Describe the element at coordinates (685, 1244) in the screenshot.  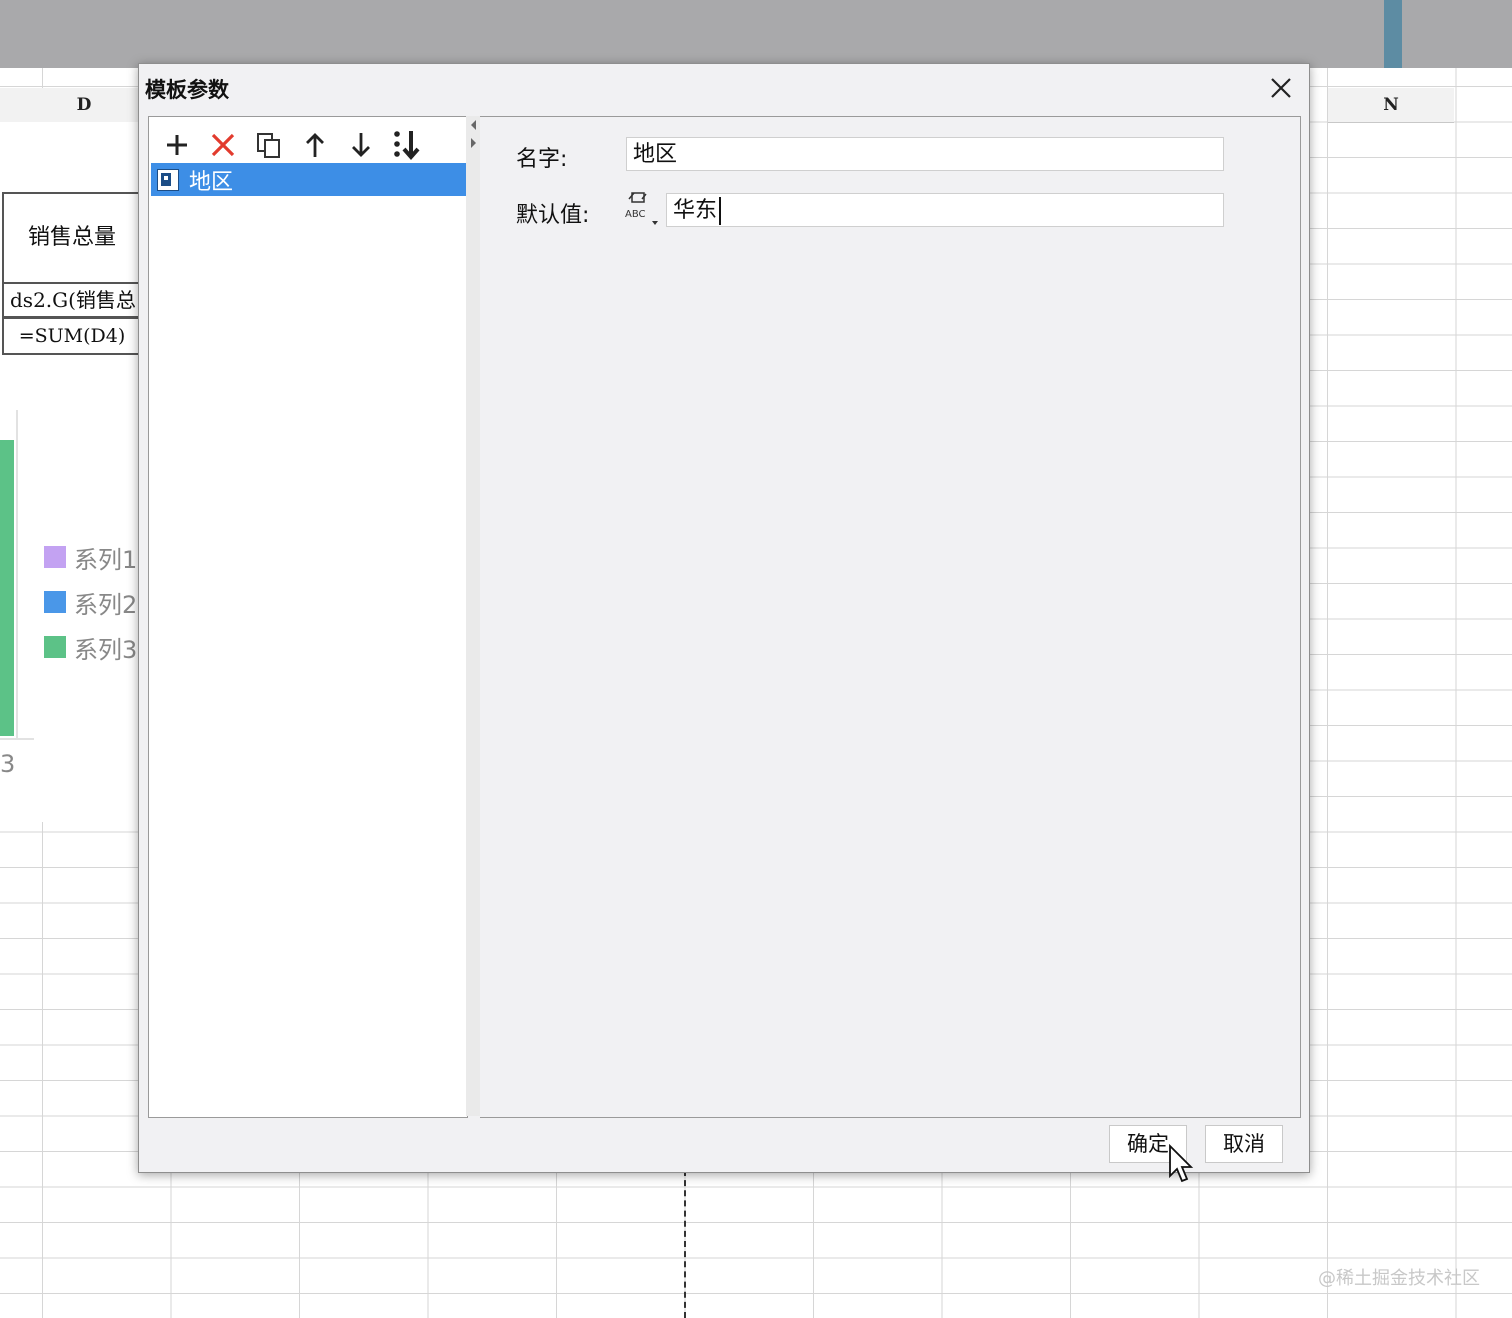
I see `page-break-line` at that location.